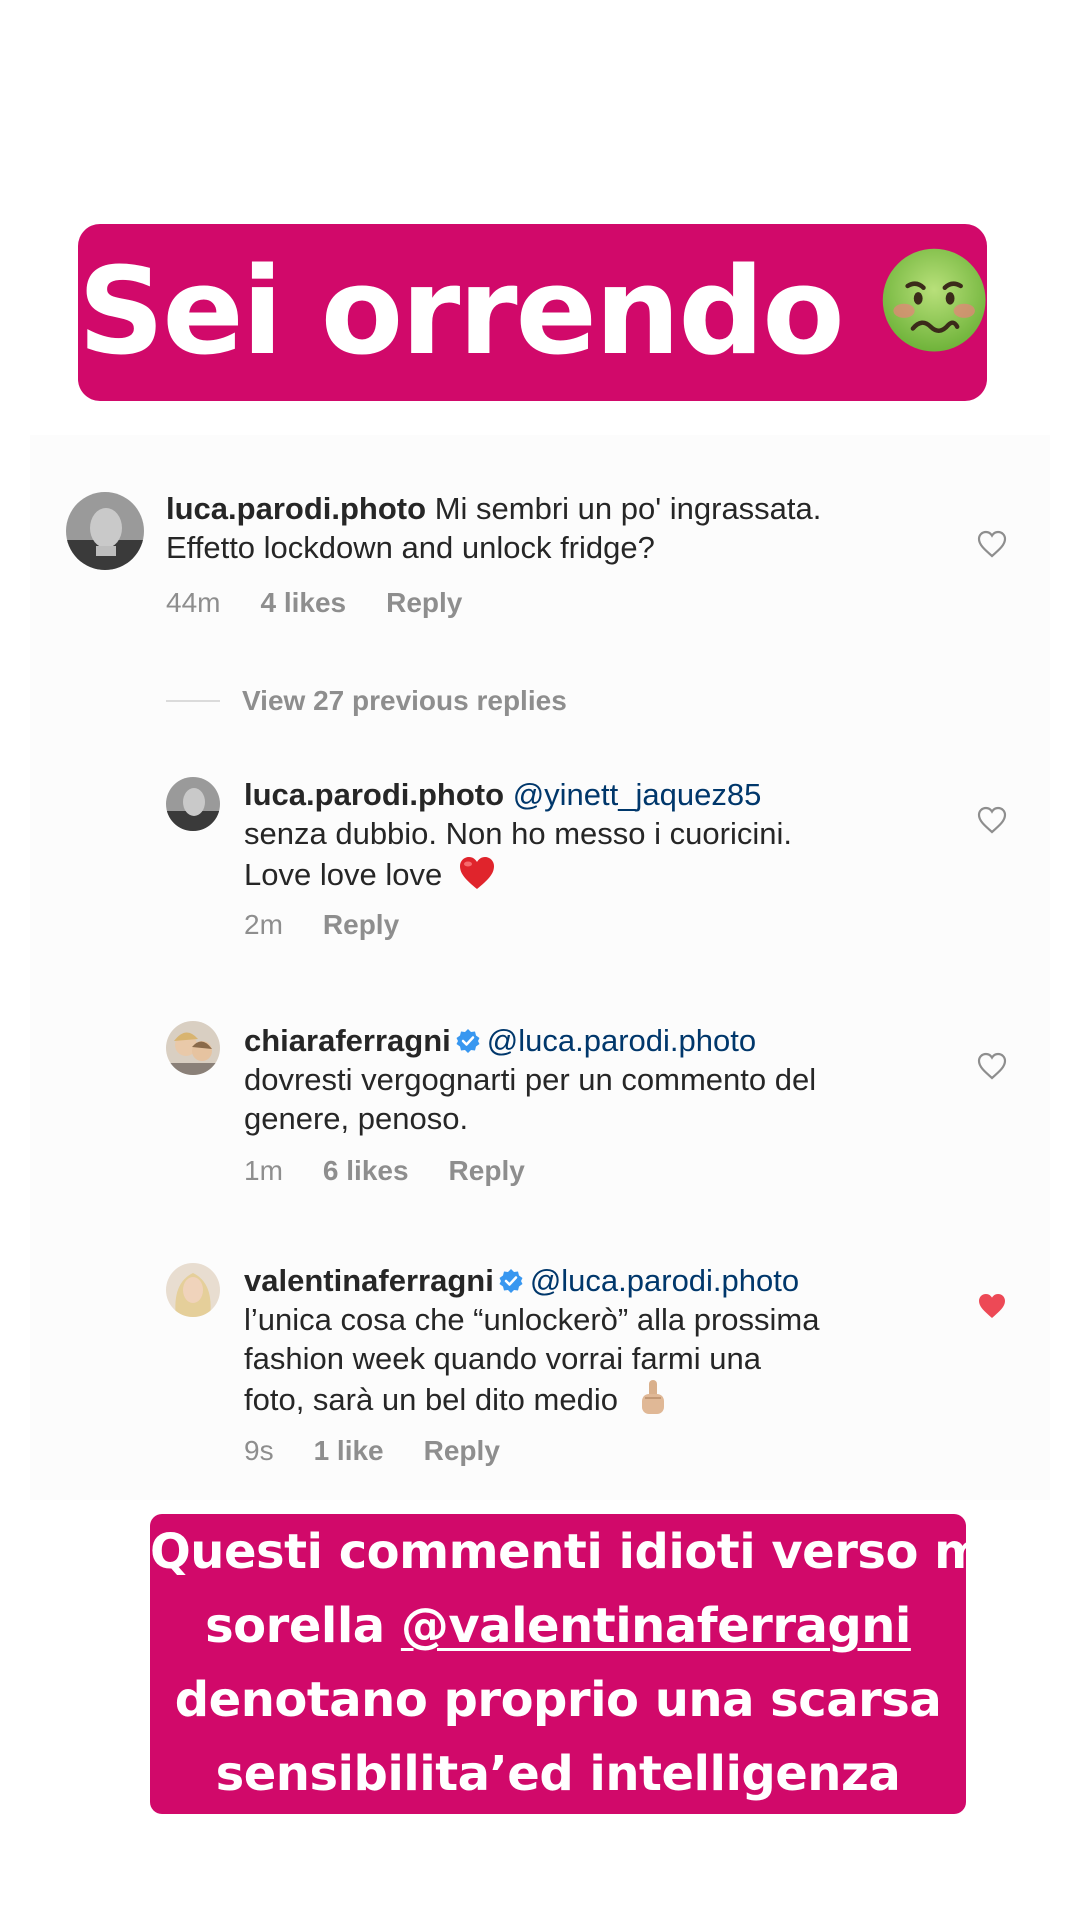  I want to click on comment-time: 1m, so click(263, 1170).